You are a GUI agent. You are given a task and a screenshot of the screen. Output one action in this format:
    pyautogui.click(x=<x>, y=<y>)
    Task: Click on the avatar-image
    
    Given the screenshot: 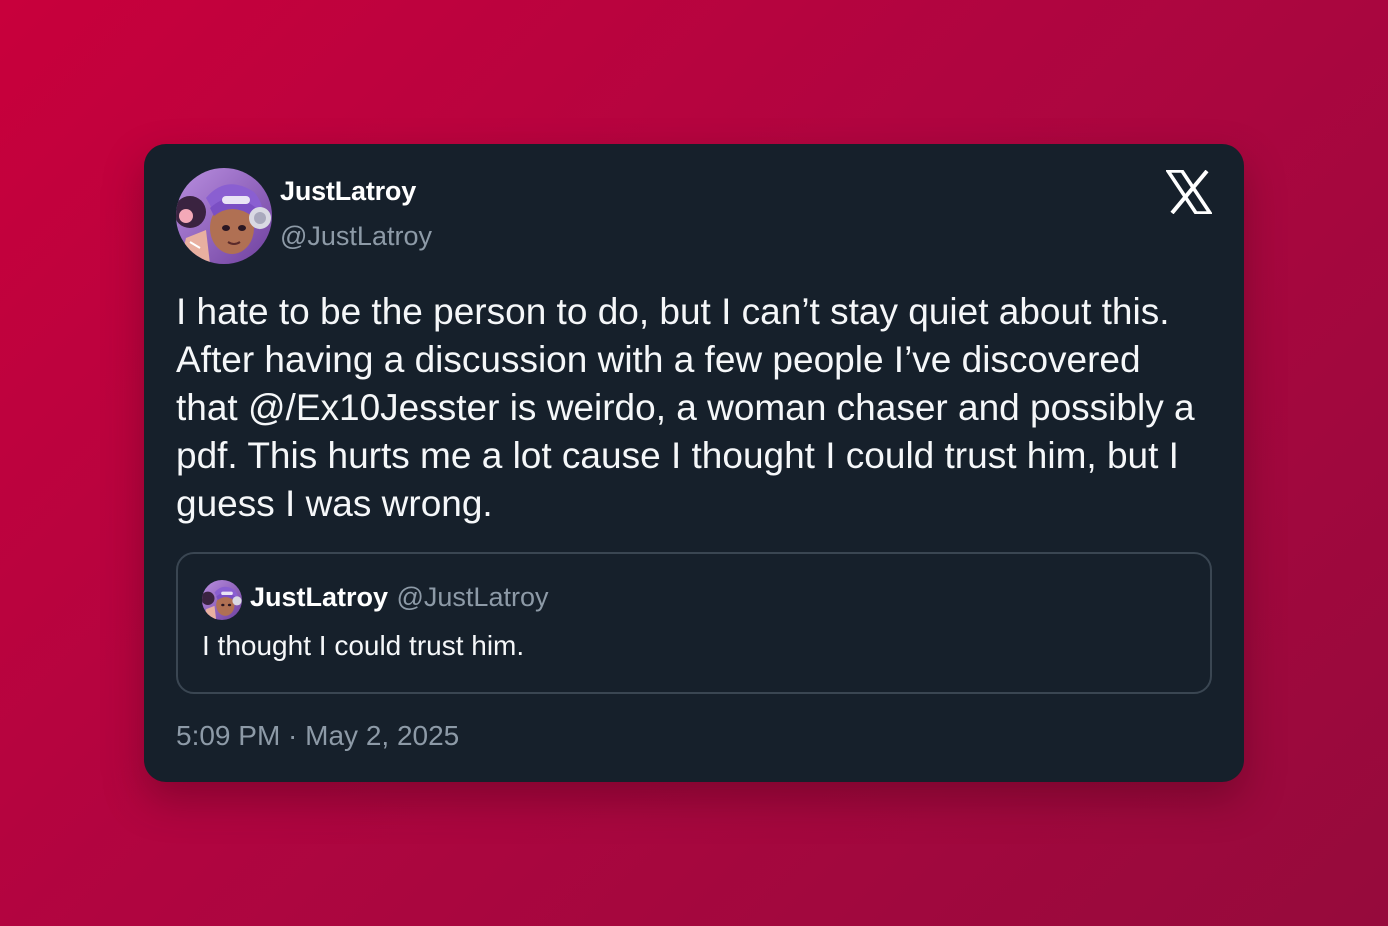 What is the action you would take?
    pyautogui.click(x=224, y=216)
    